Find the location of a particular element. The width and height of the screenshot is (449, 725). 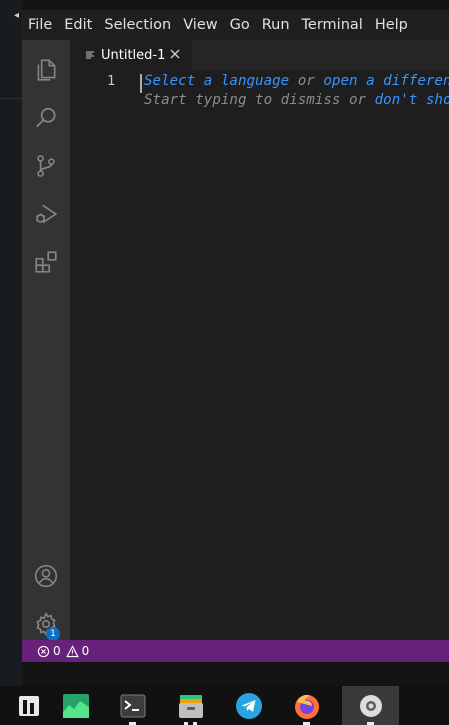

settings-badge: 1 is located at coordinates (53, 634).